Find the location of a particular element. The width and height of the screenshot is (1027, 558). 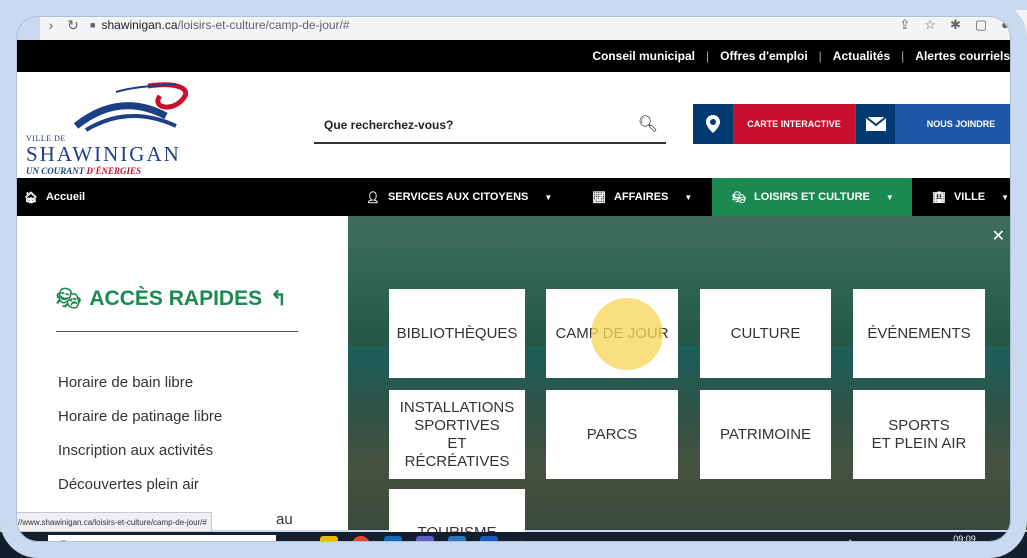

tile-parcs: PARCS is located at coordinates (612, 434).